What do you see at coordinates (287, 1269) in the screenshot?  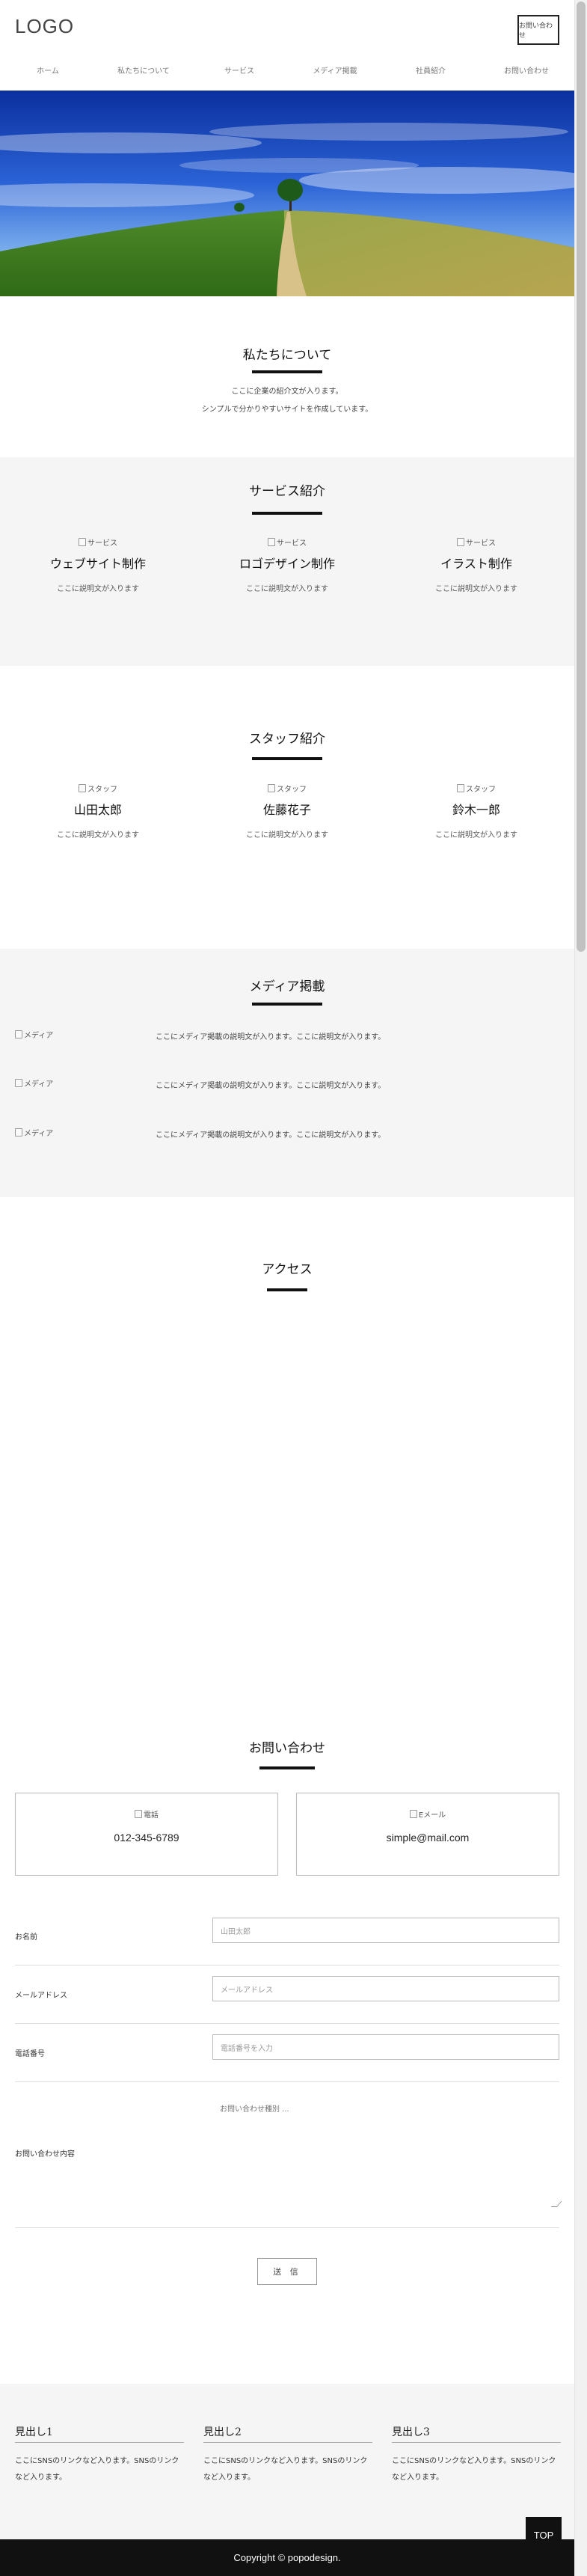 I see `access-title: アクセス` at bounding box center [287, 1269].